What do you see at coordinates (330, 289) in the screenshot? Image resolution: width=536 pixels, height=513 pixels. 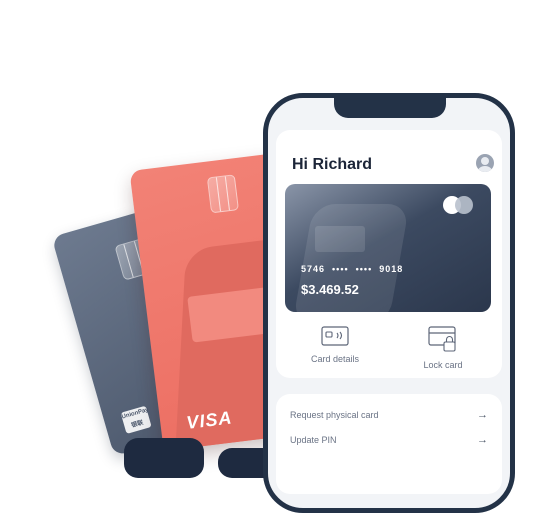 I see `card-balance: $3.469.52` at bounding box center [330, 289].